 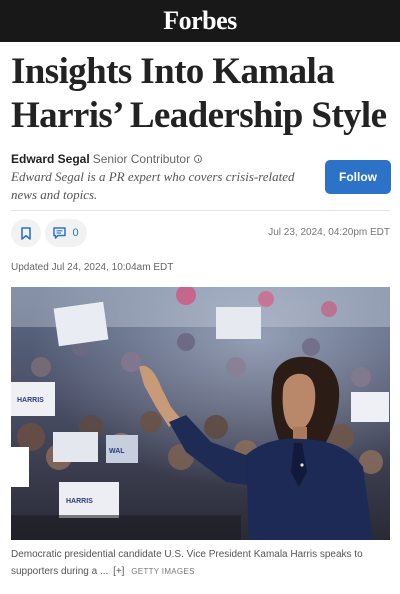 I want to click on follow-button: Follow, so click(x=358, y=177).